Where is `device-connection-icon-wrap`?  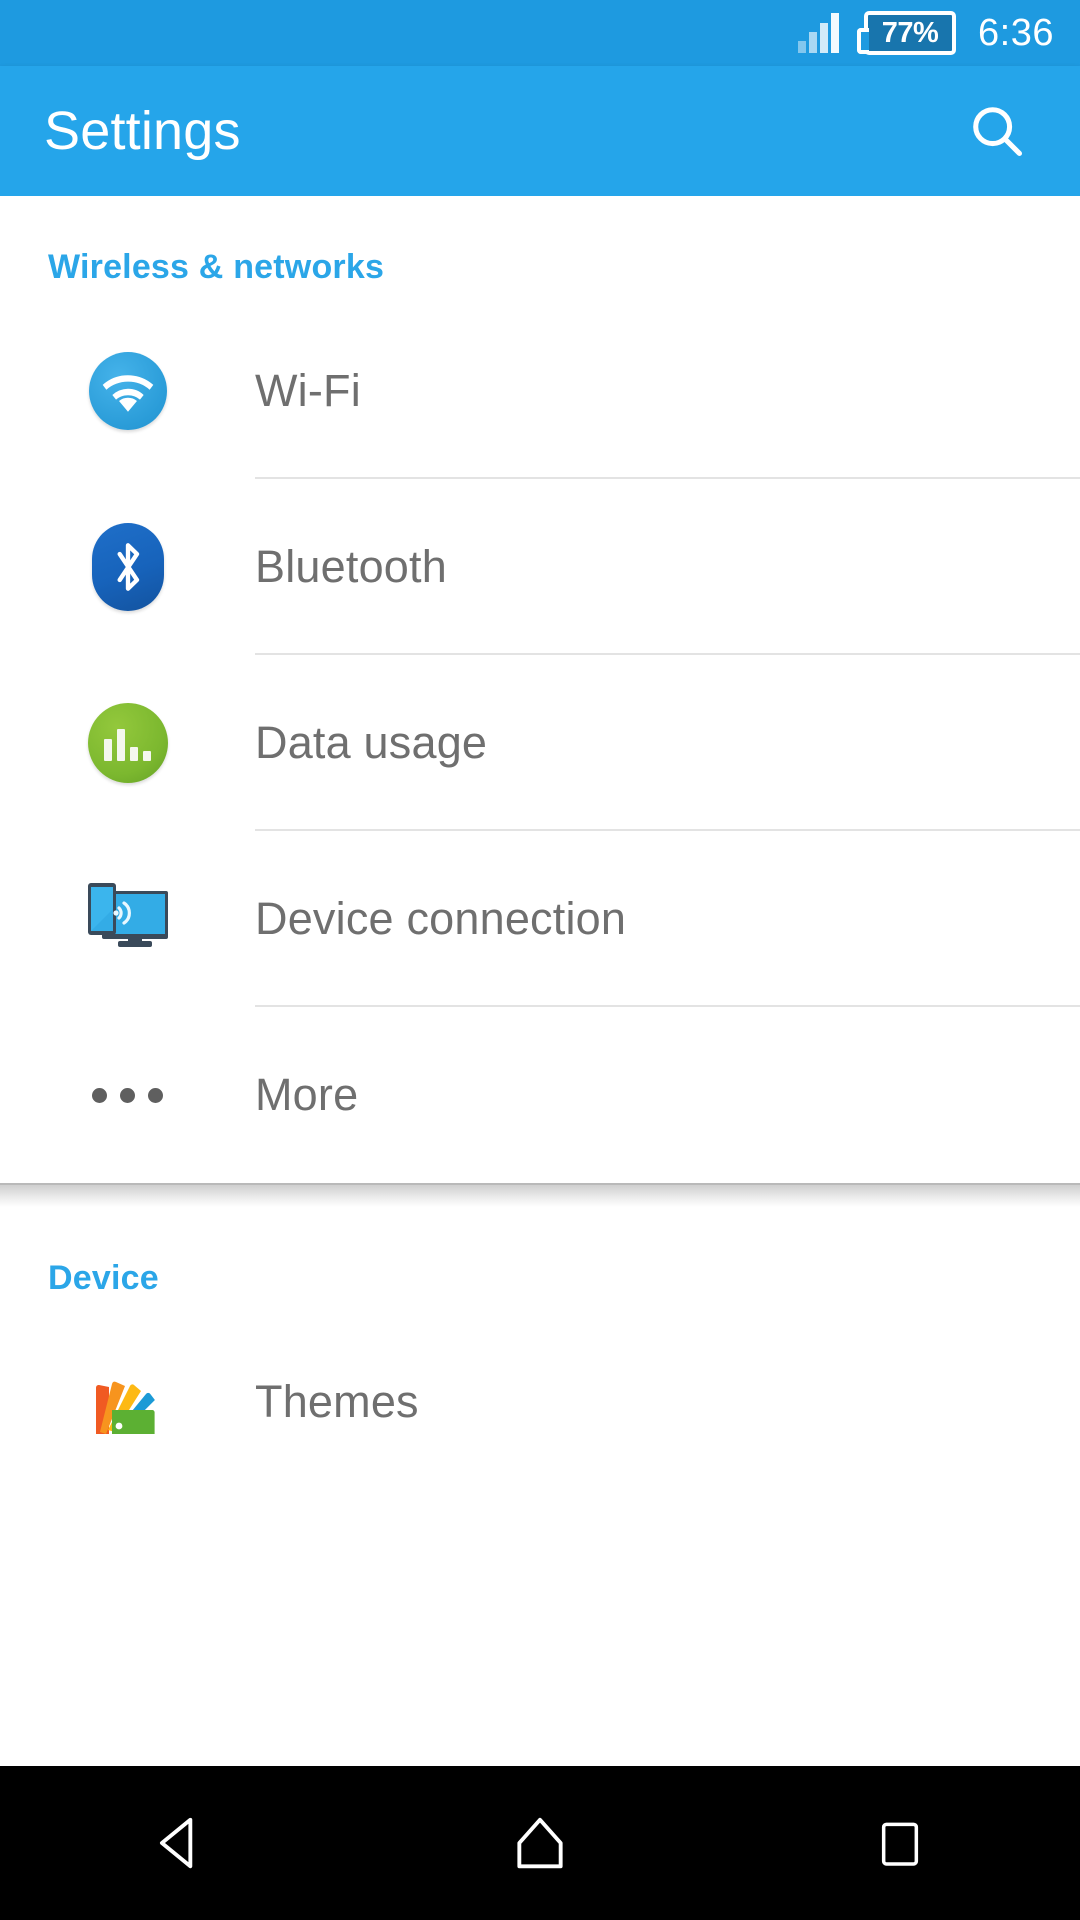 device-connection-icon-wrap is located at coordinates (127, 919).